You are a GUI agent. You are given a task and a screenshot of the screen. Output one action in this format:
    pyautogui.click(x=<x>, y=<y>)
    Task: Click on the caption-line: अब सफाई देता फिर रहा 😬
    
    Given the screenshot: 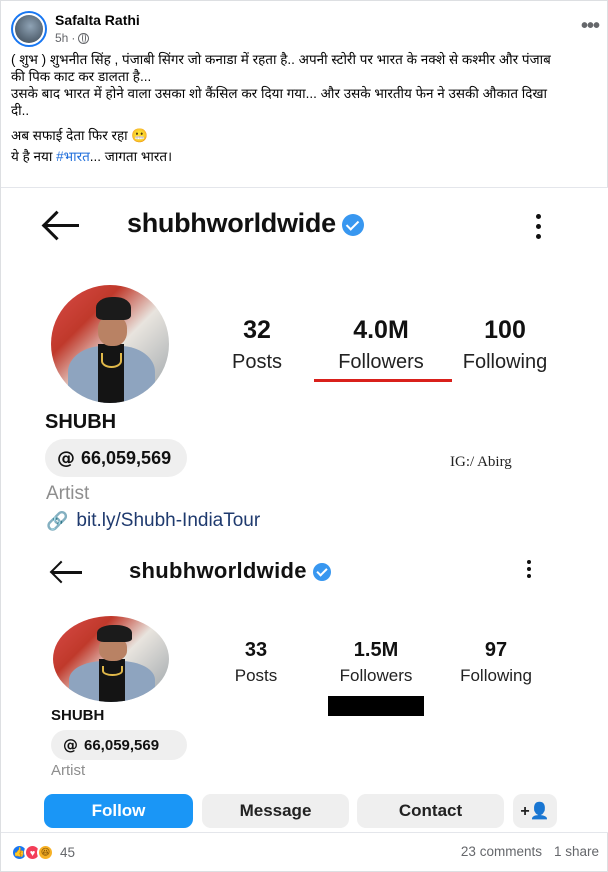 What is the action you would take?
    pyautogui.click(x=80, y=135)
    